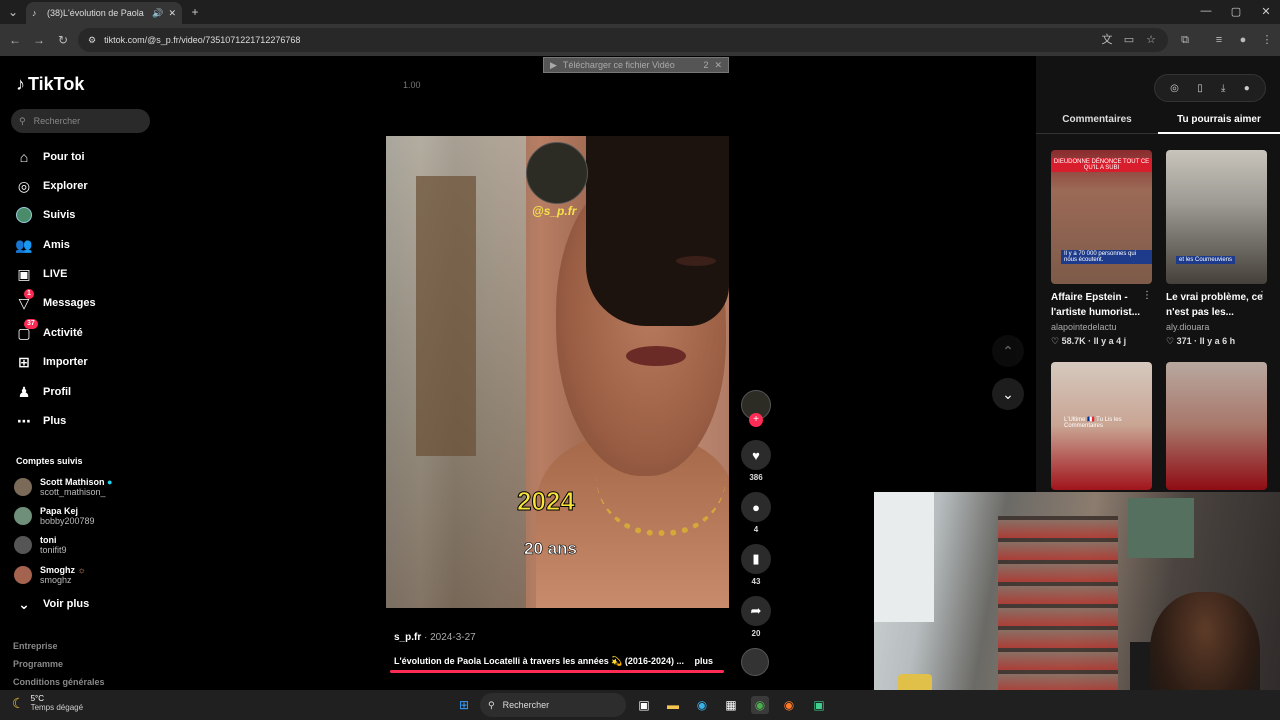 The width and height of the screenshot is (1280, 720). Describe the element at coordinates (1107, 40) in the screenshot. I see `translate-icon: 文` at that location.